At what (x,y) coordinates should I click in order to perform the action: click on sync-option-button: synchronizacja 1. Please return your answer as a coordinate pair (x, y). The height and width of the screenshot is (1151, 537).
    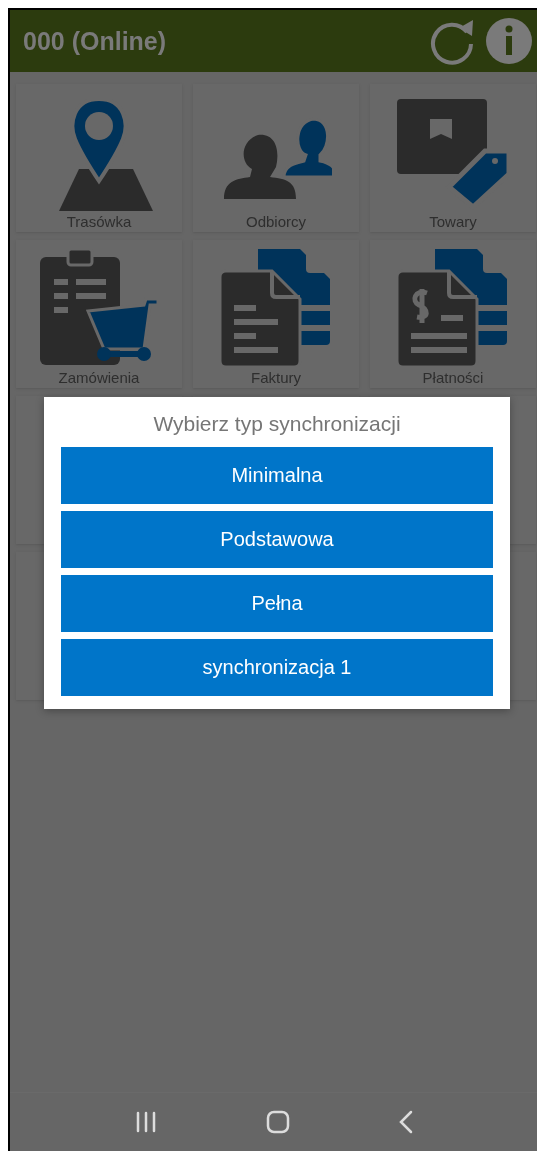
    Looking at the image, I should click on (277, 667).